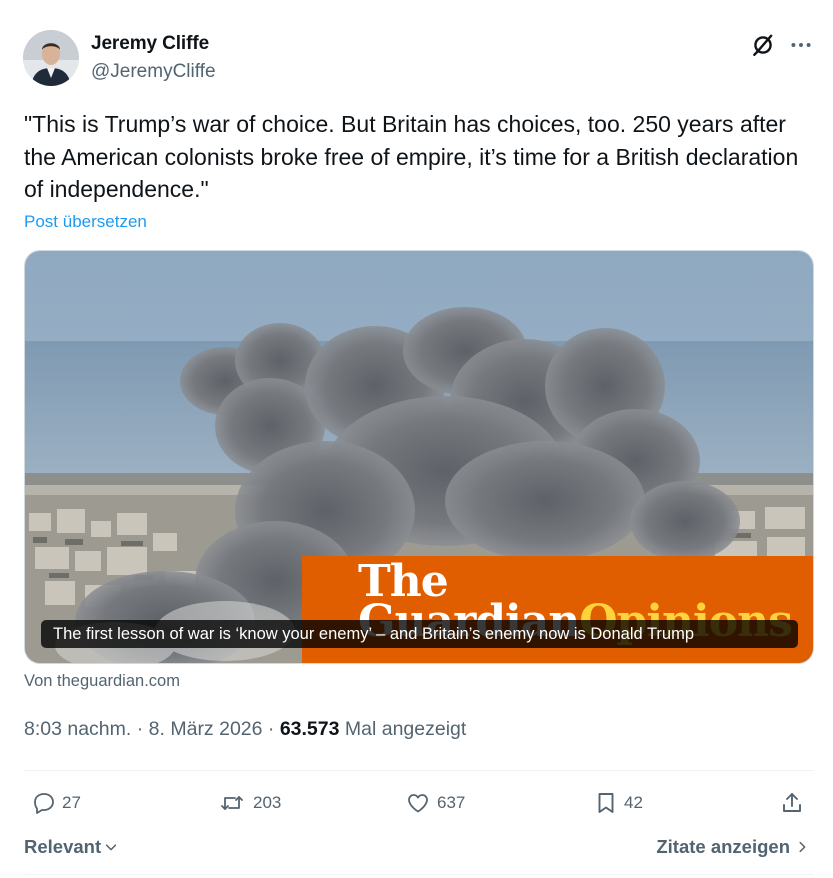  Describe the element at coordinates (435, 803) in the screenshot. I see `like-button: 637` at that location.